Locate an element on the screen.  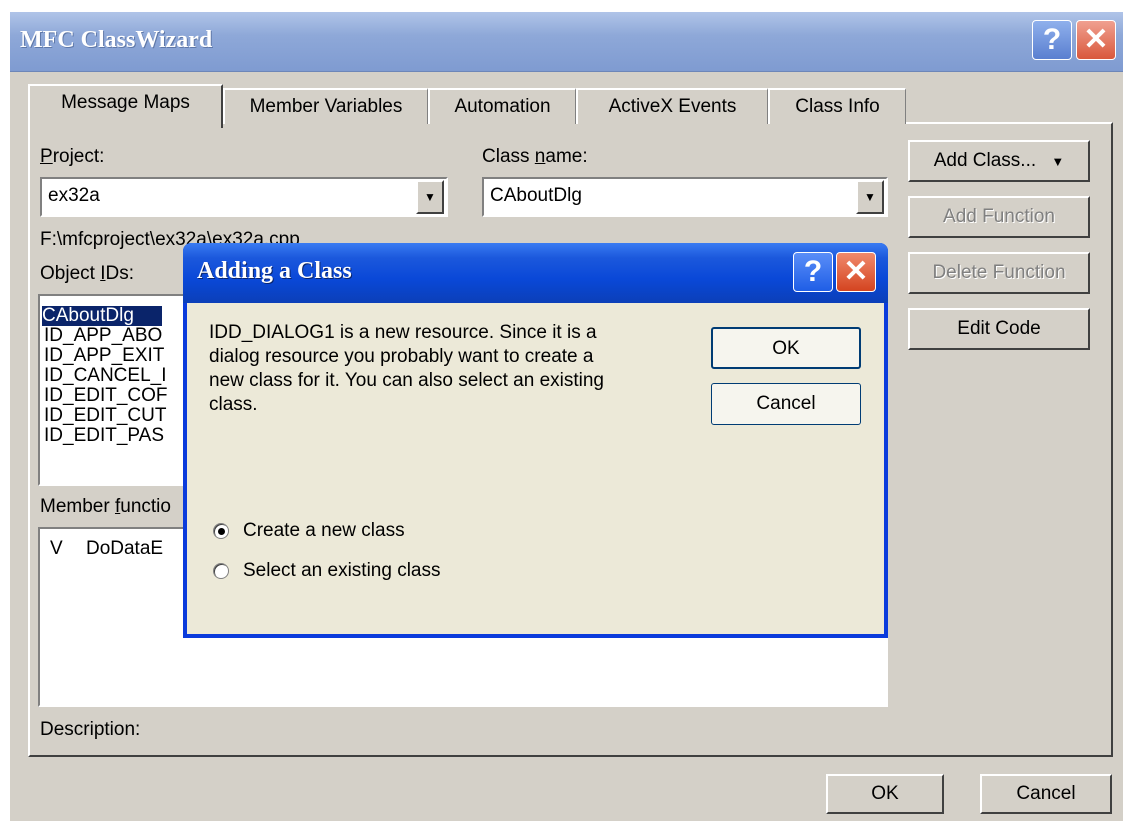
list-item: ID_APP_EXIT is located at coordinates (104, 356).